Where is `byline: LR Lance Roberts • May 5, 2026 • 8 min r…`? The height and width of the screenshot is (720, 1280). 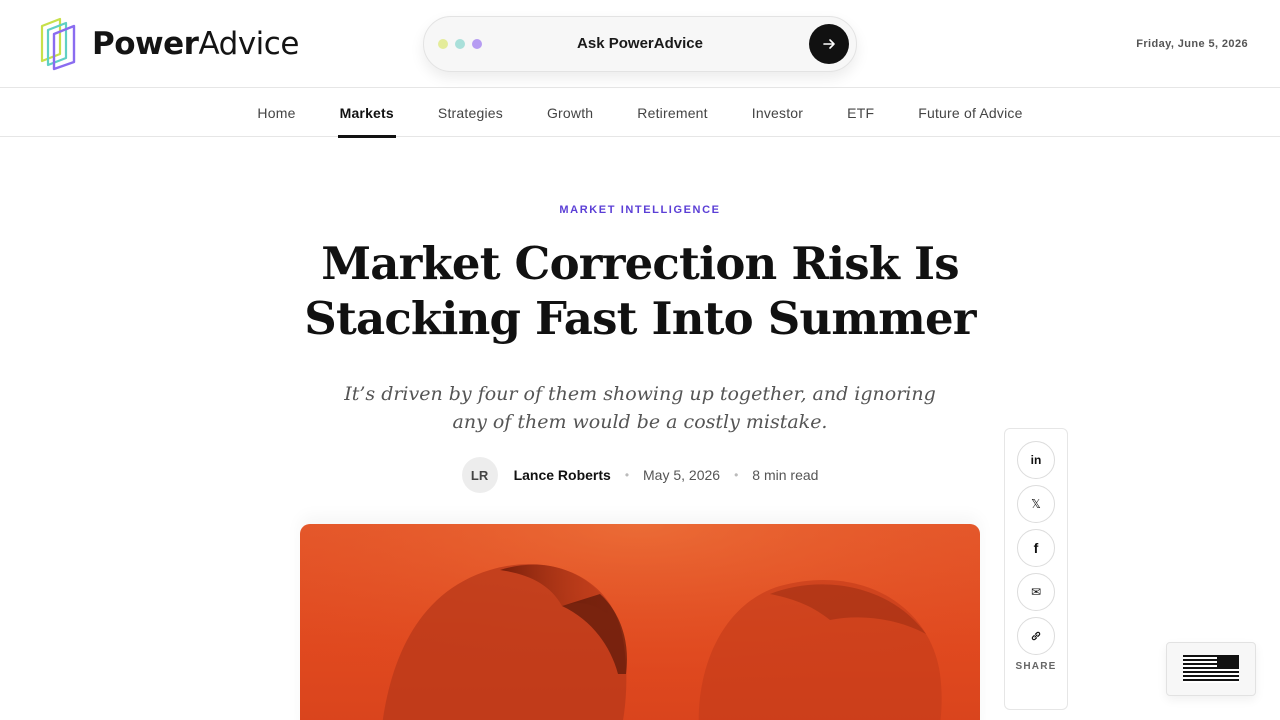 byline: LR Lance Roberts • May 5, 2026 • 8 min r… is located at coordinates (640, 475).